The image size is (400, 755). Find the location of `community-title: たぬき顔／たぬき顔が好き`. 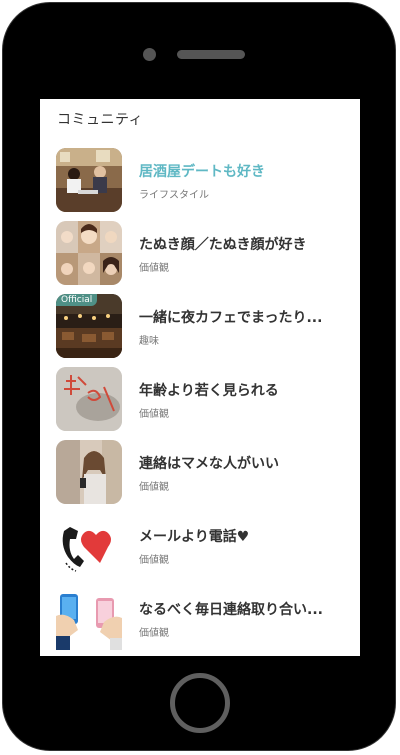

community-title: たぬき顔／たぬき顔が好き is located at coordinates (223, 245).